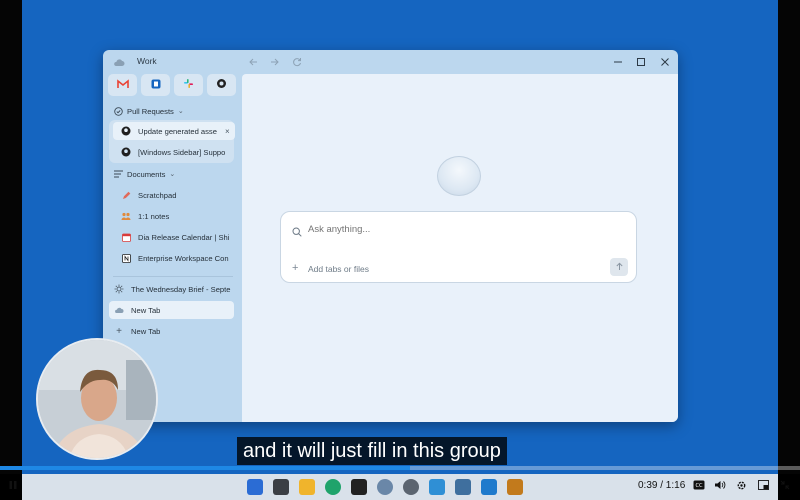  I want to click on sidebar-item-label: Dia Release Calendar | Shi, so click(184, 237).